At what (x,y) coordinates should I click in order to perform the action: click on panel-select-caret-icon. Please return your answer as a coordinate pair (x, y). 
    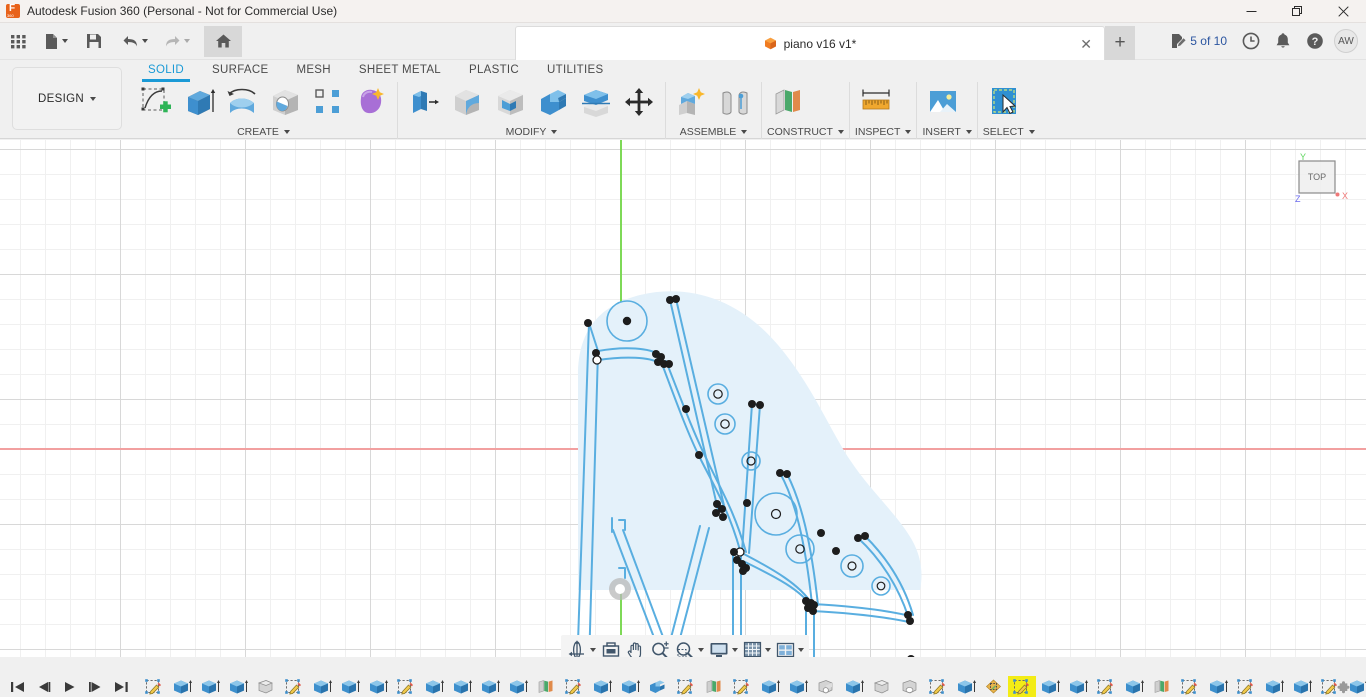
    Looking at the image, I should click on (1031, 131).